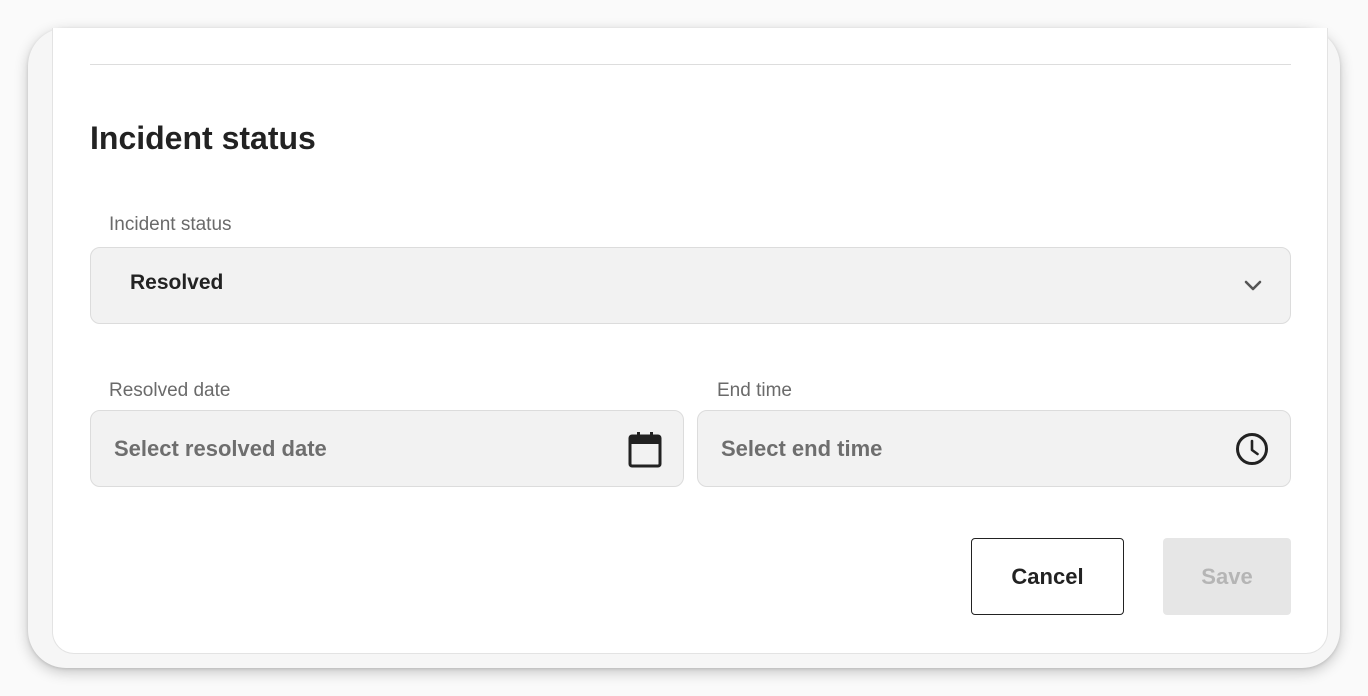  Describe the element at coordinates (1252, 449) in the screenshot. I see `clock-icon` at that location.